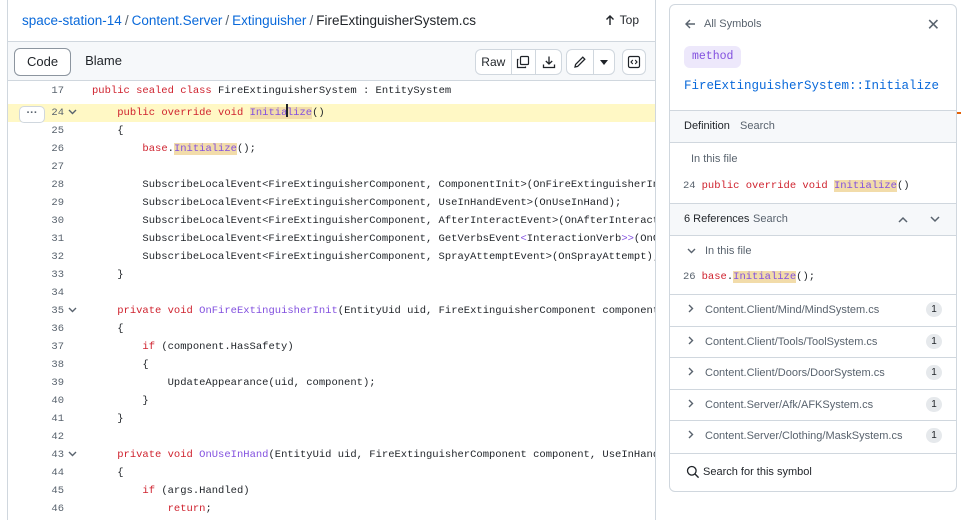  I want to click on code-text: if (args.Handled), so click(196, 491).